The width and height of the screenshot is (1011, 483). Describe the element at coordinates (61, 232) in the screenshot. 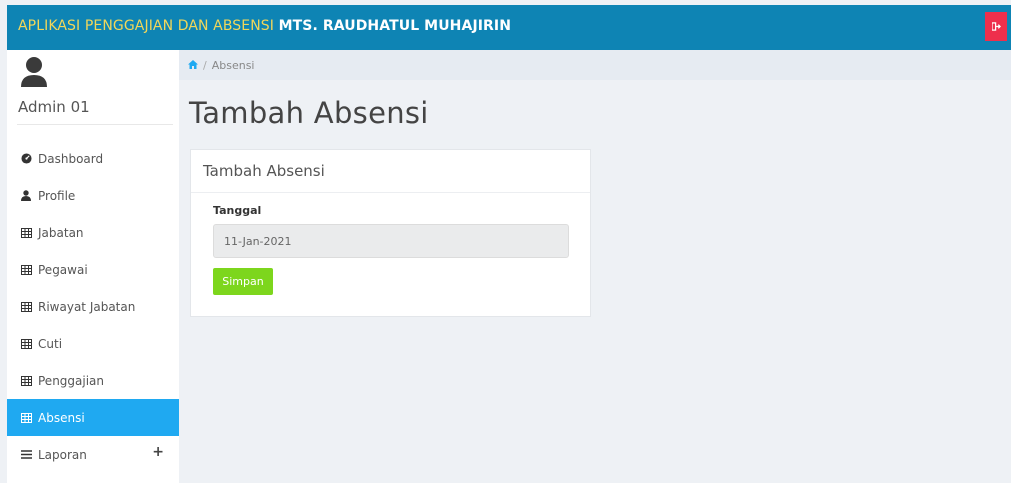

I see `sidebar-item-label: Jabatan` at that location.